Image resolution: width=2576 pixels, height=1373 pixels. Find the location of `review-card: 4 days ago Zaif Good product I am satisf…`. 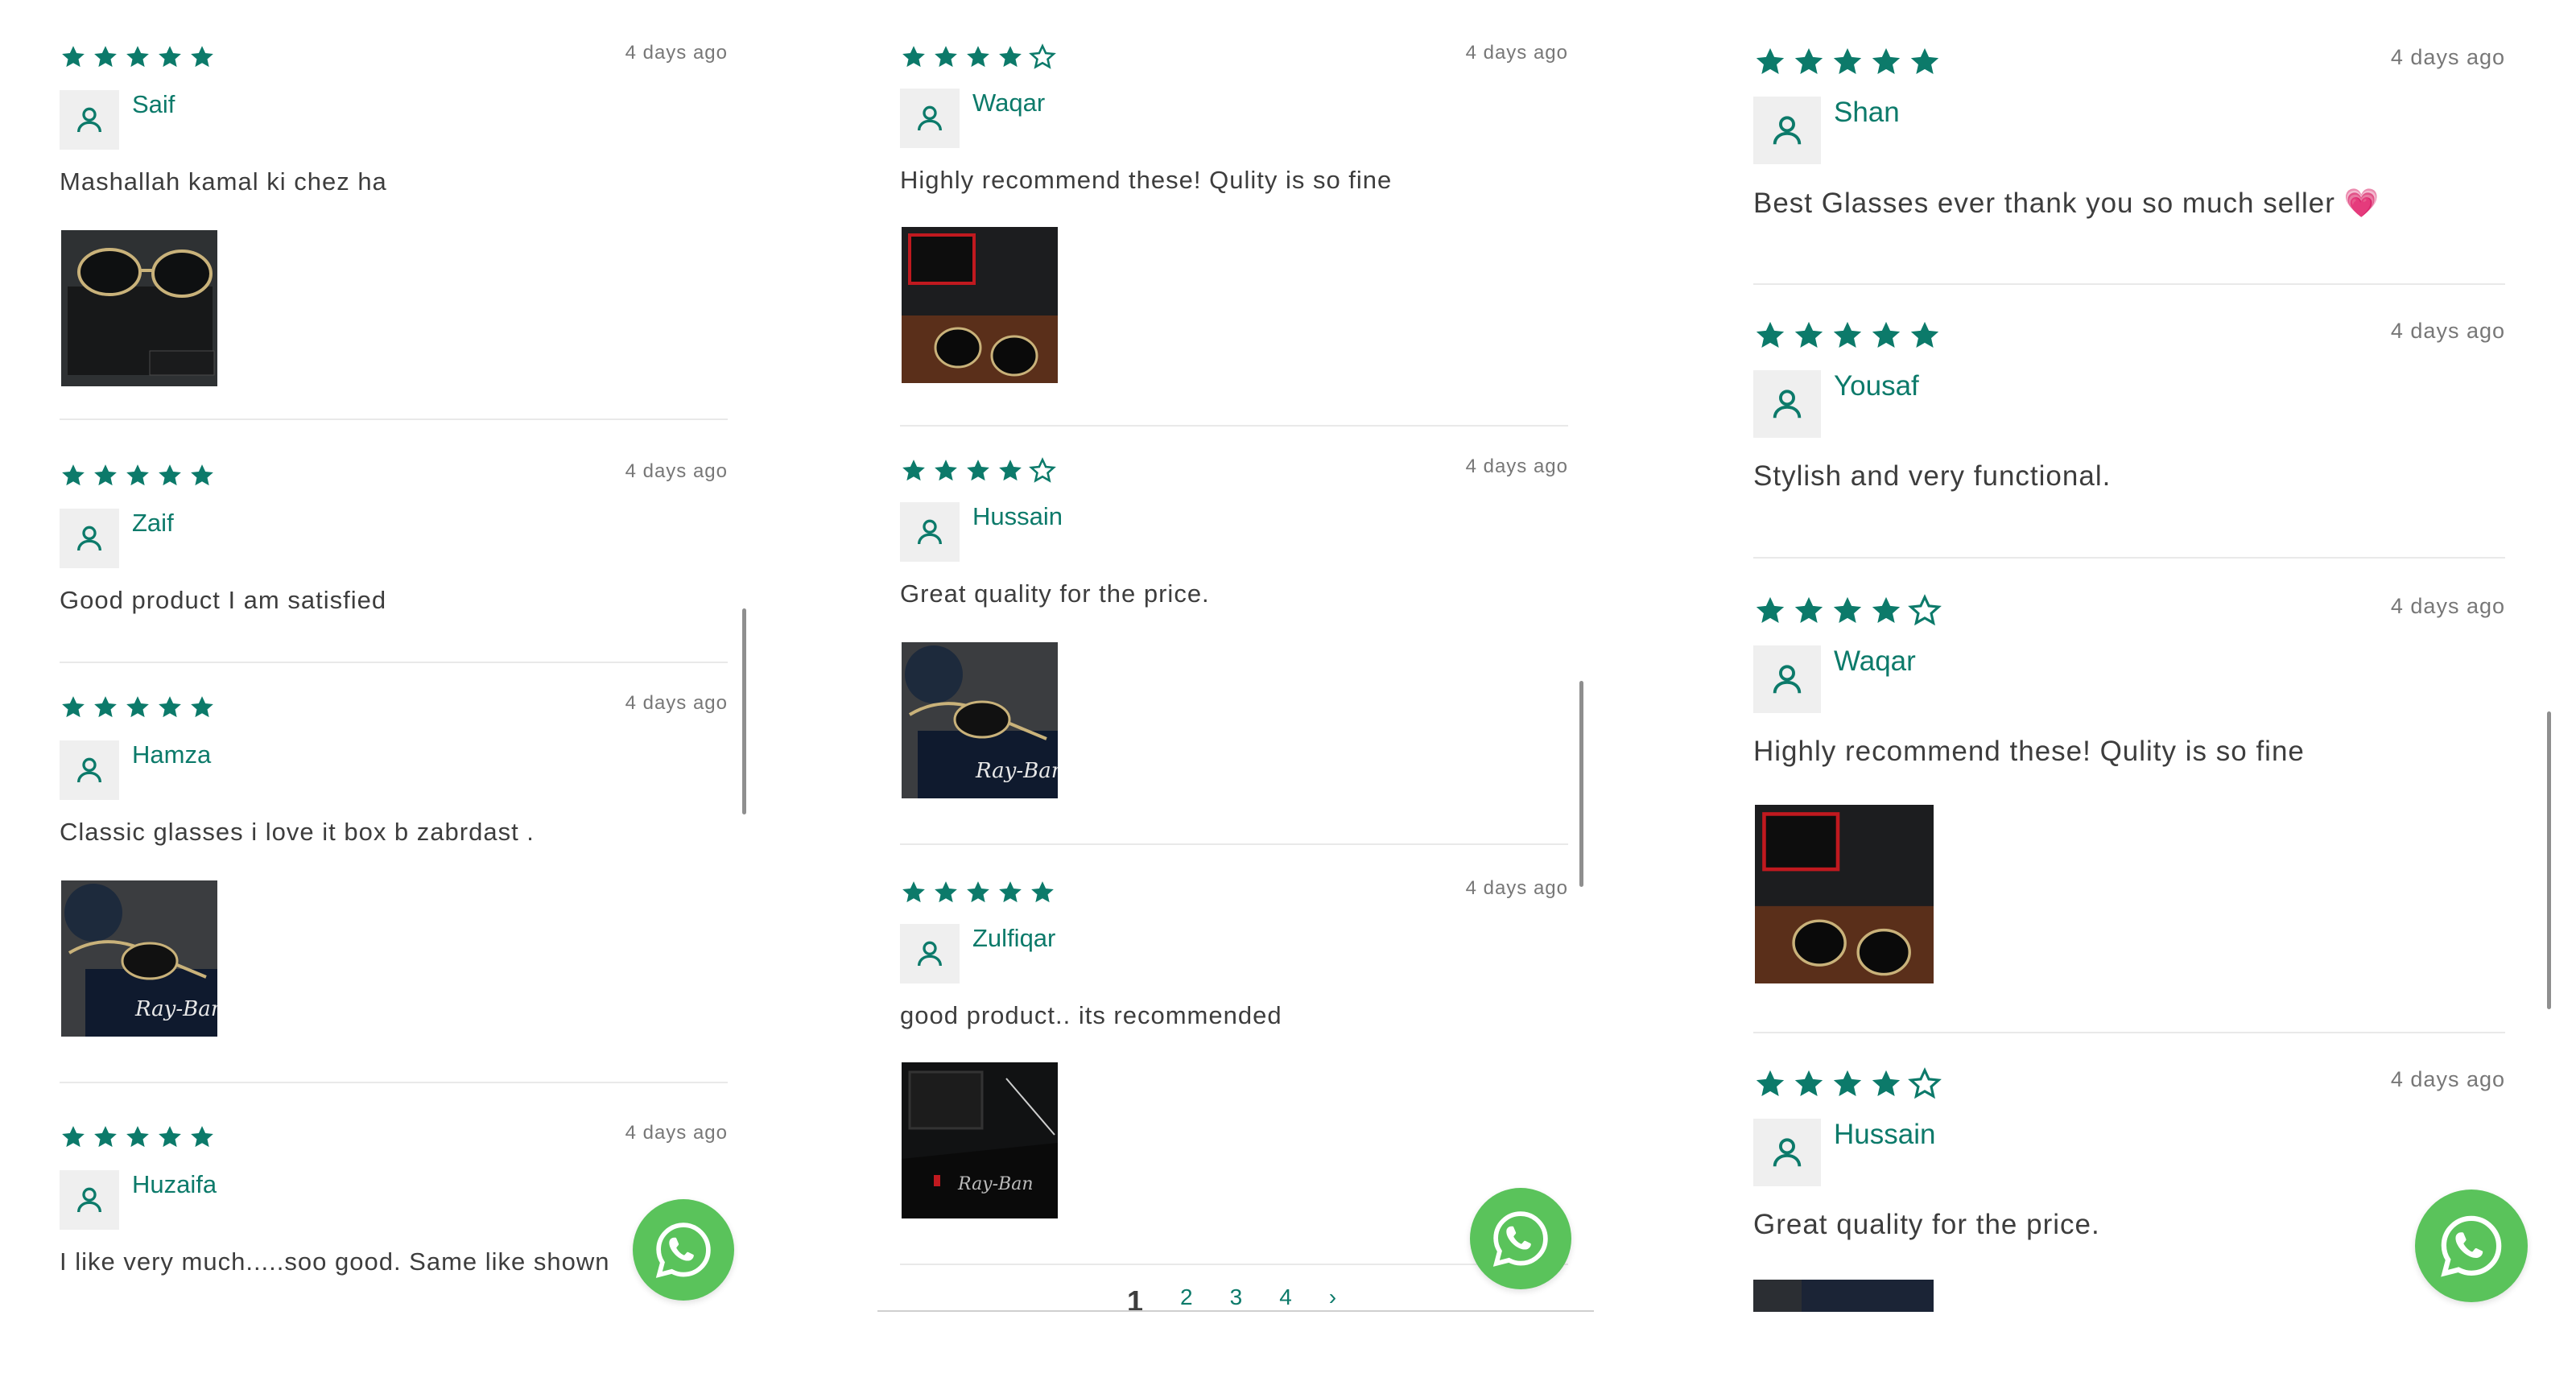

review-card: 4 days ago Zaif Good product I am satisf… is located at coordinates (394, 541).